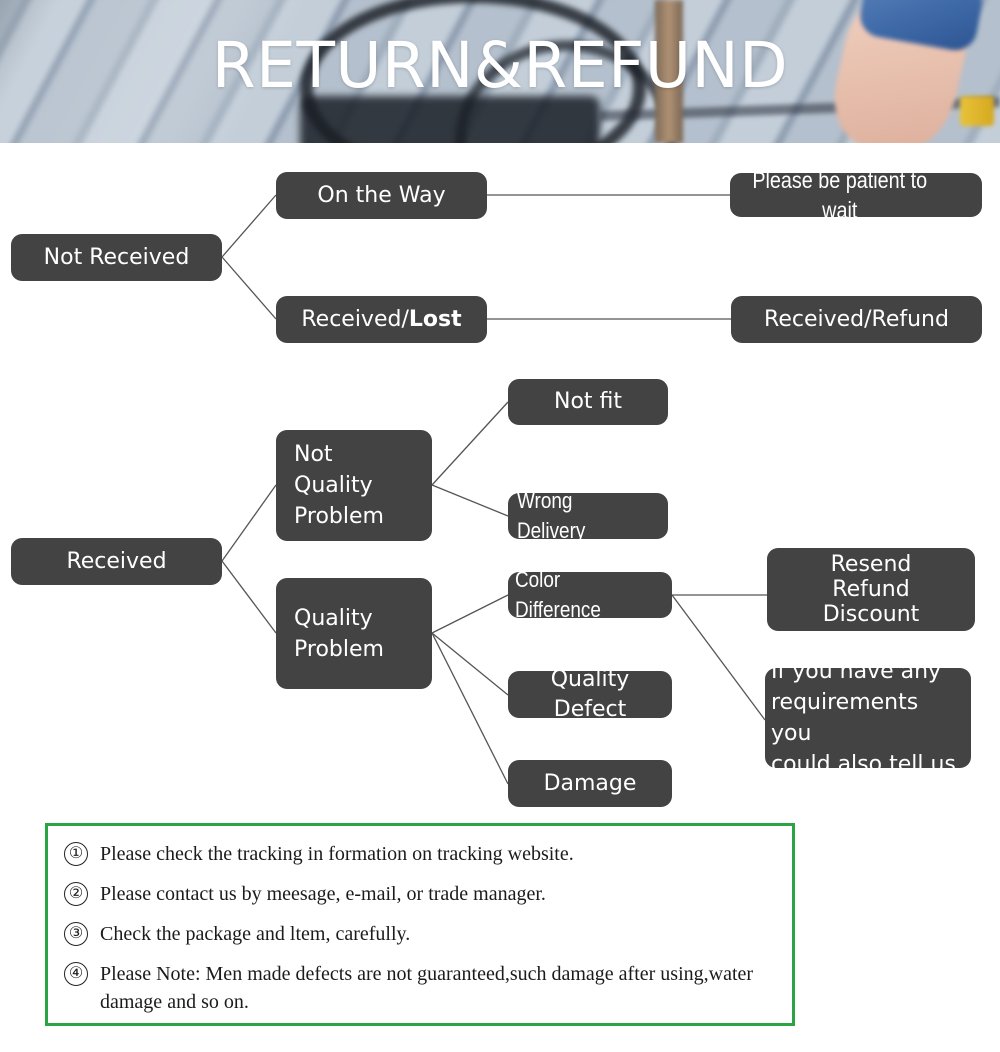 This screenshot has width=1000, height=1052. Describe the element at coordinates (116, 257) in the screenshot. I see `node-not-received: Not Received` at that location.